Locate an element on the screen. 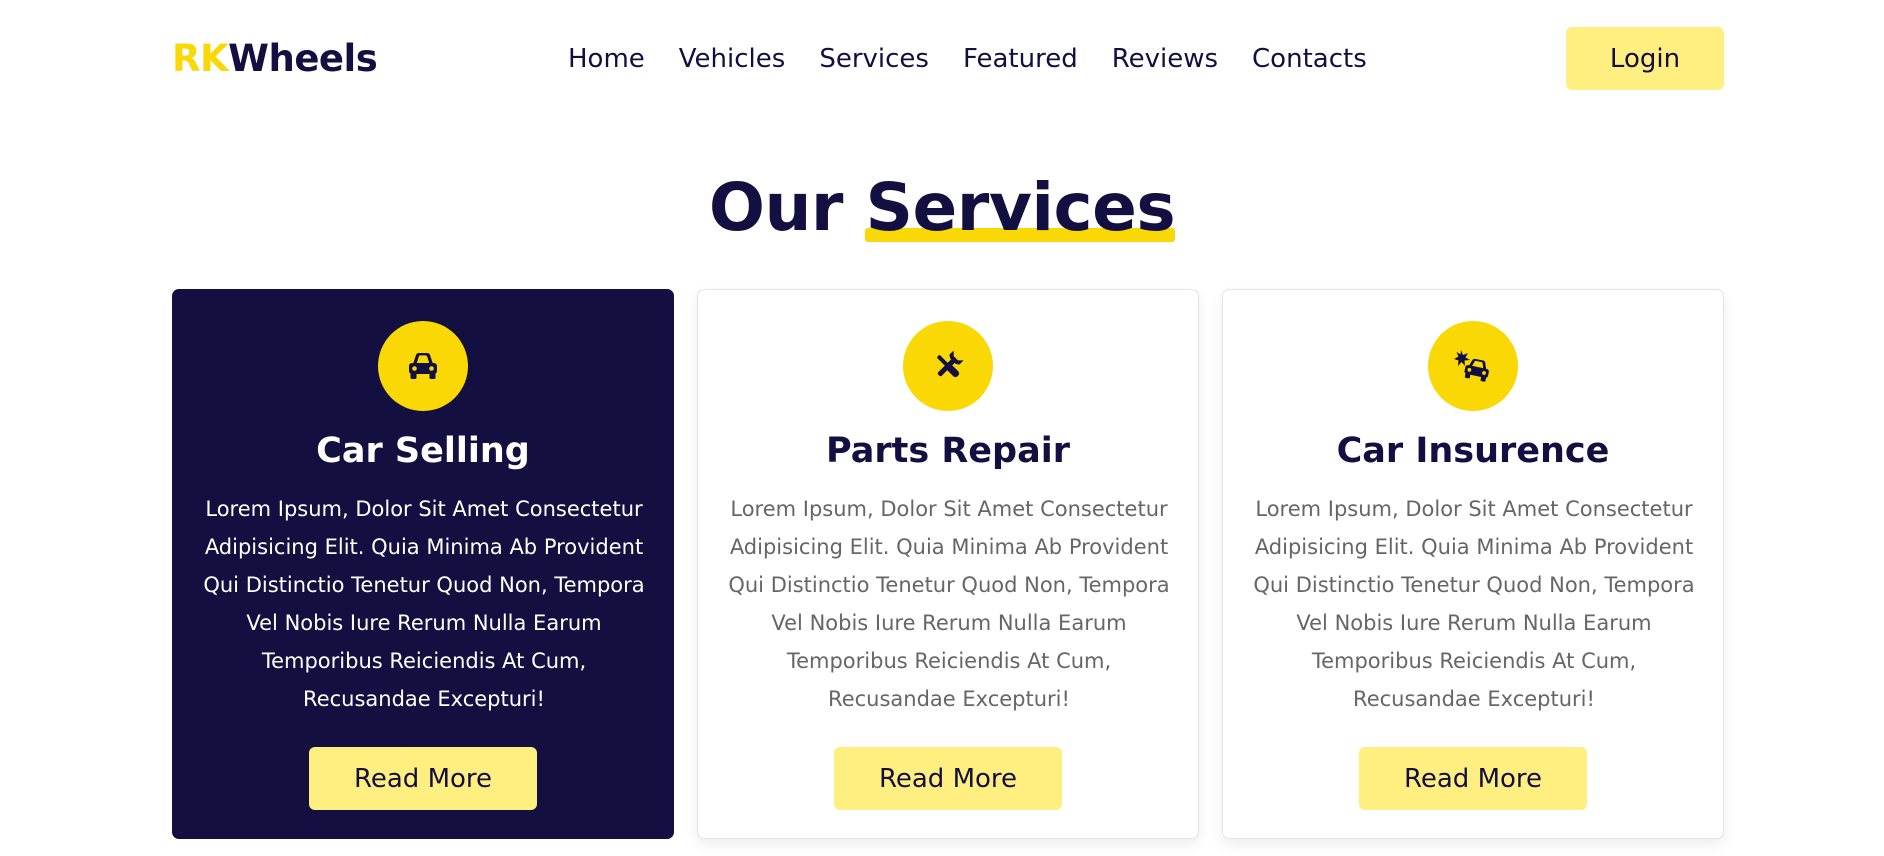  service-title: Car Selling is located at coordinates (423, 451).